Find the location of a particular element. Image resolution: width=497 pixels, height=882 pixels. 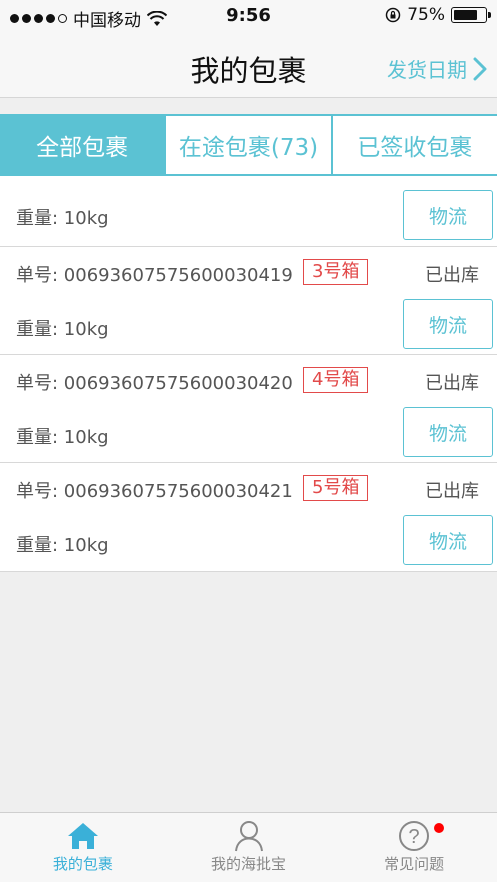

user-icon is located at coordinates (249, 836).